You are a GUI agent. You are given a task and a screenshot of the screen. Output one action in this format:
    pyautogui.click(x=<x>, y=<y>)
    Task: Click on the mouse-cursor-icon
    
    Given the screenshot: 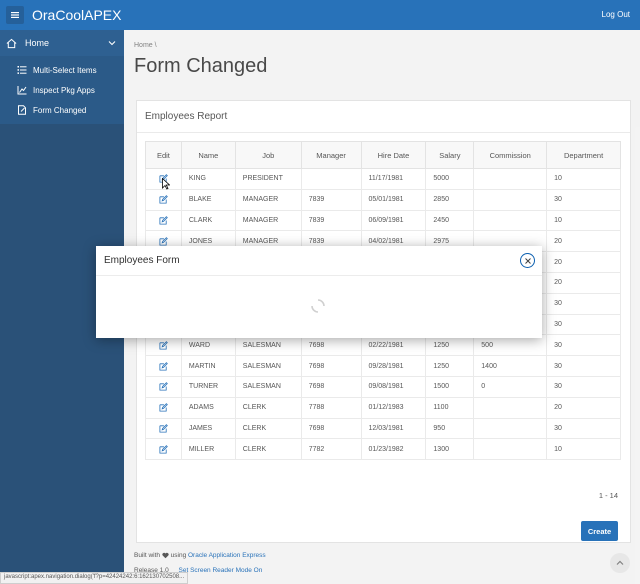 What is the action you would take?
    pyautogui.click(x=166, y=184)
    